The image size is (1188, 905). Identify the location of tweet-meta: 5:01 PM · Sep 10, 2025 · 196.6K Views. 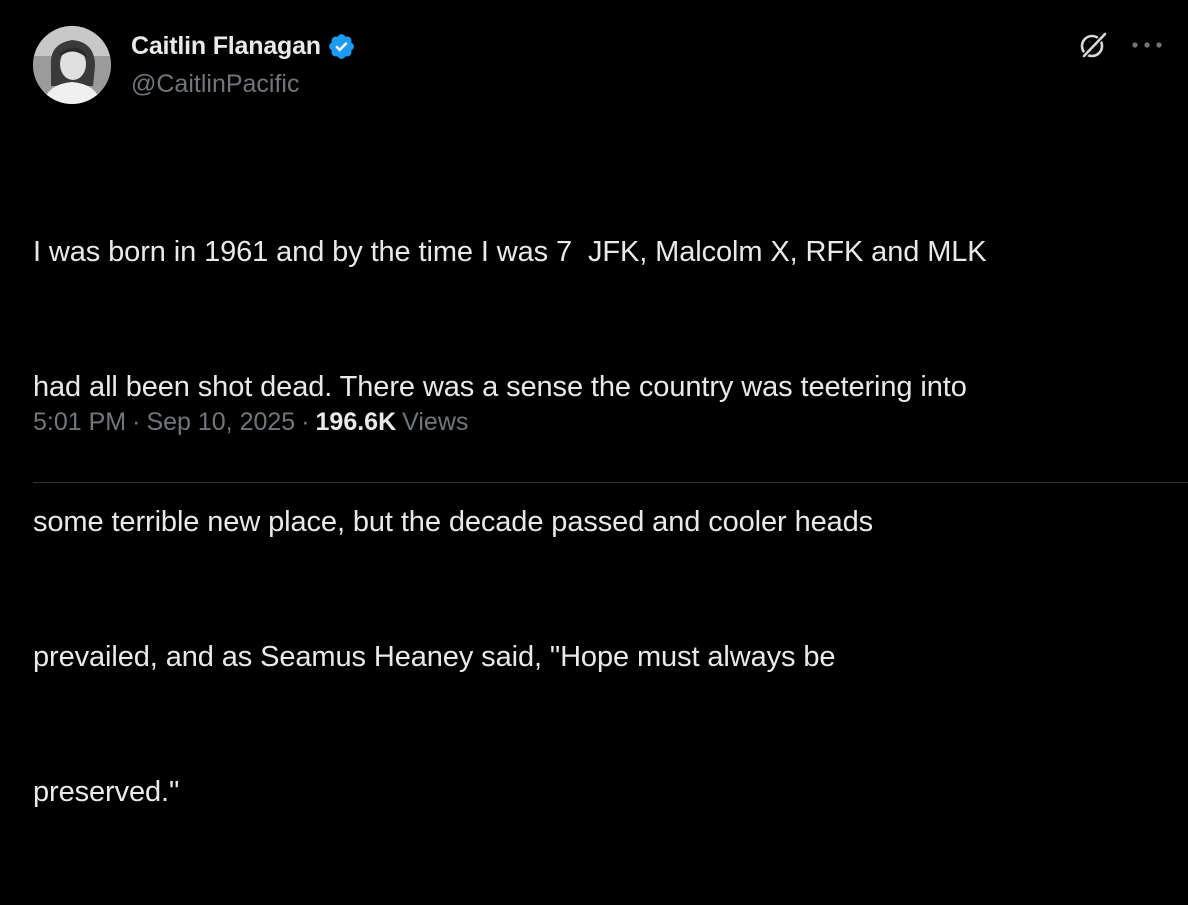
(250, 422).